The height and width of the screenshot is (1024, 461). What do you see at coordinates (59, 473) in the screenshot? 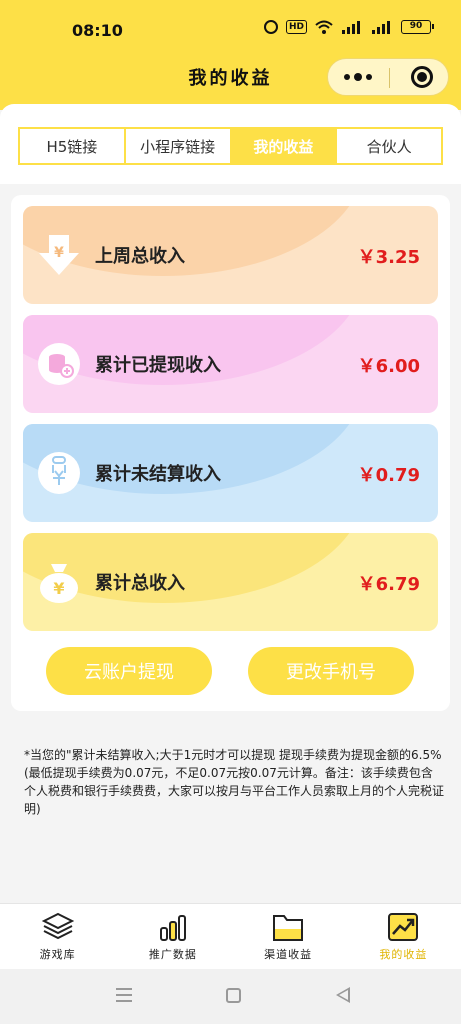
I see `yuan-bag-icon` at bounding box center [59, 473].